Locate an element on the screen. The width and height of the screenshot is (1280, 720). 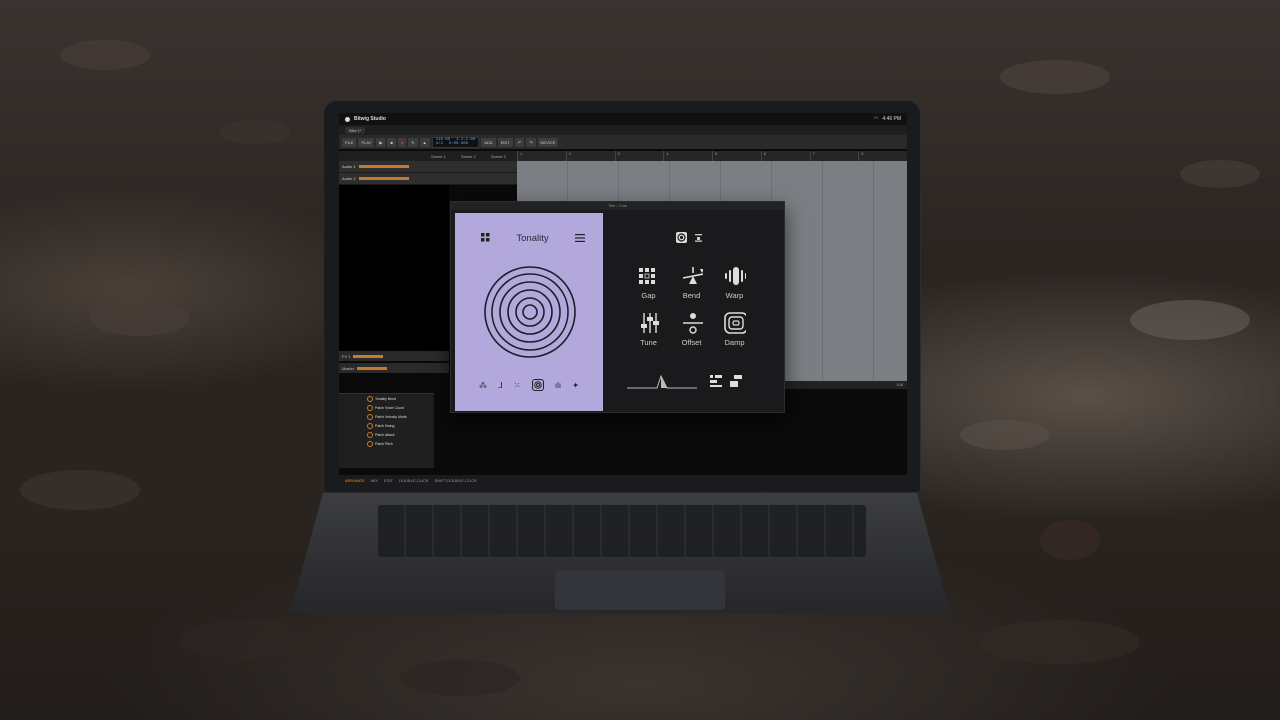
track-header: Audio 1 is located at coordinates (428, 167).